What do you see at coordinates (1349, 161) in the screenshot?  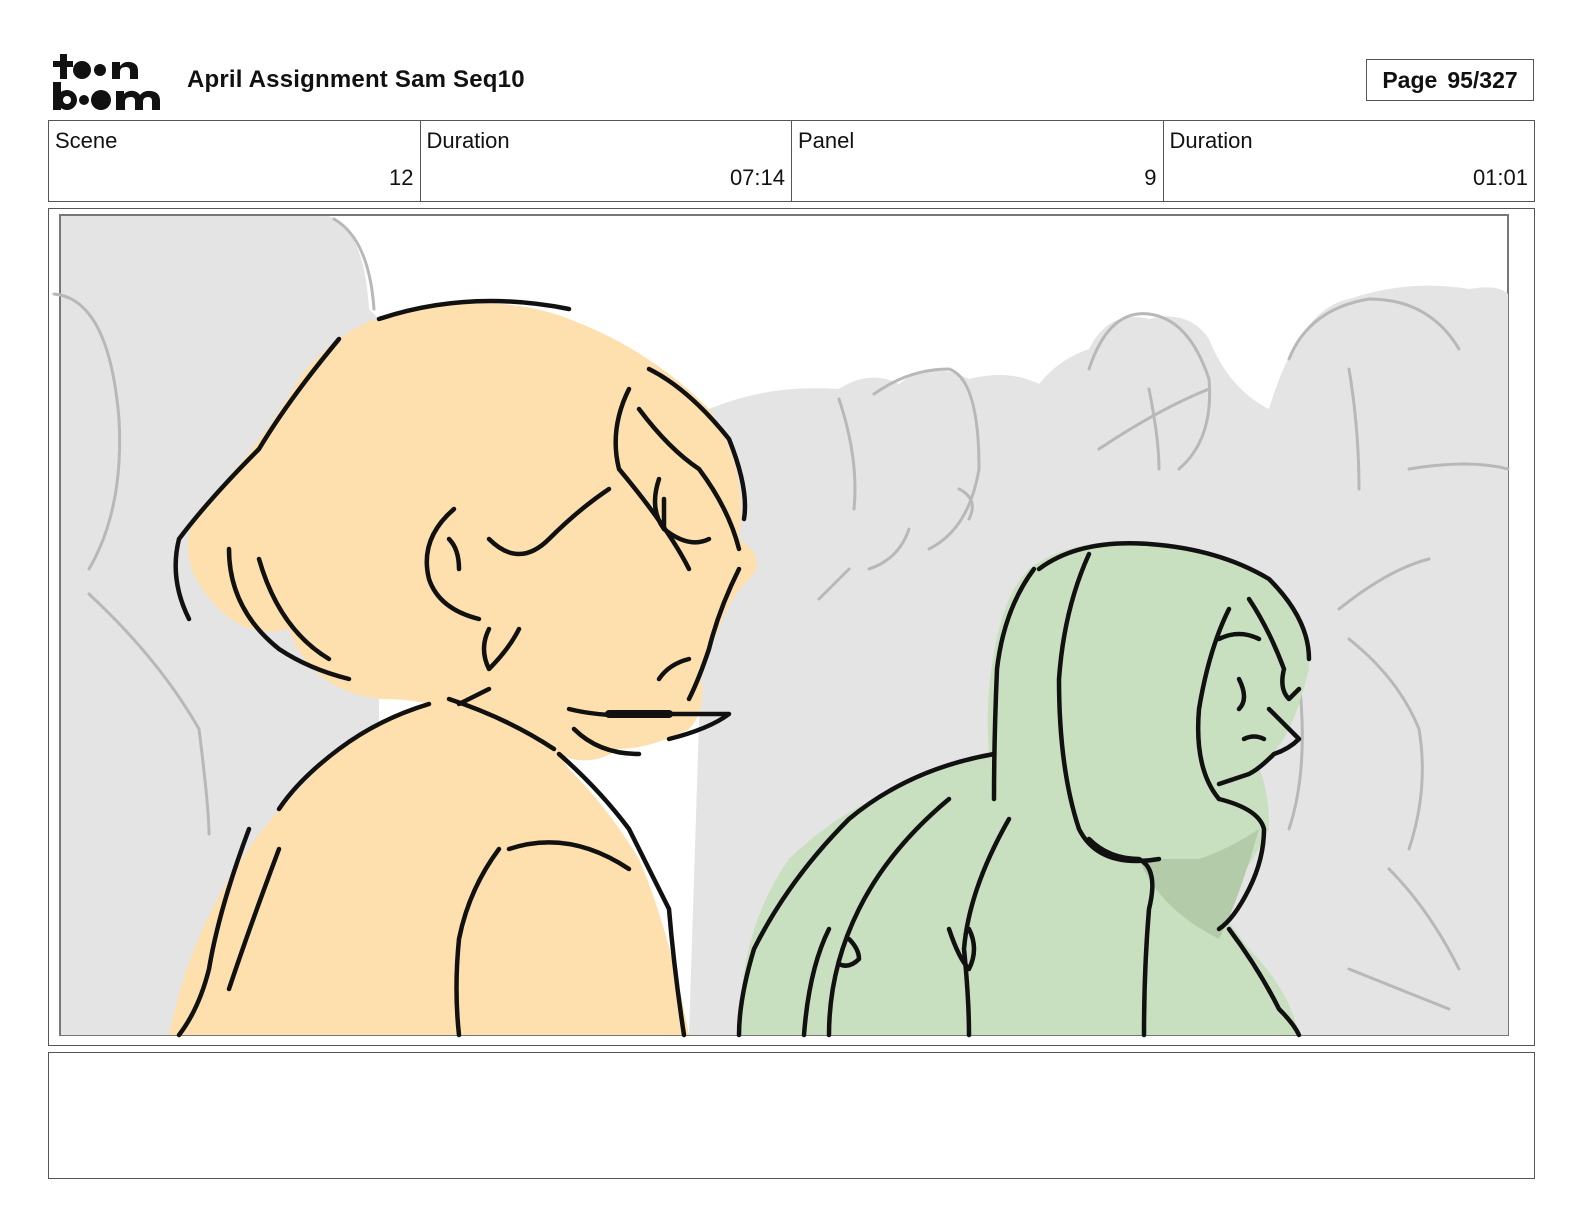 I see `panel-duration-cell: Duration 01:01` at bounding box center [1349, 161].